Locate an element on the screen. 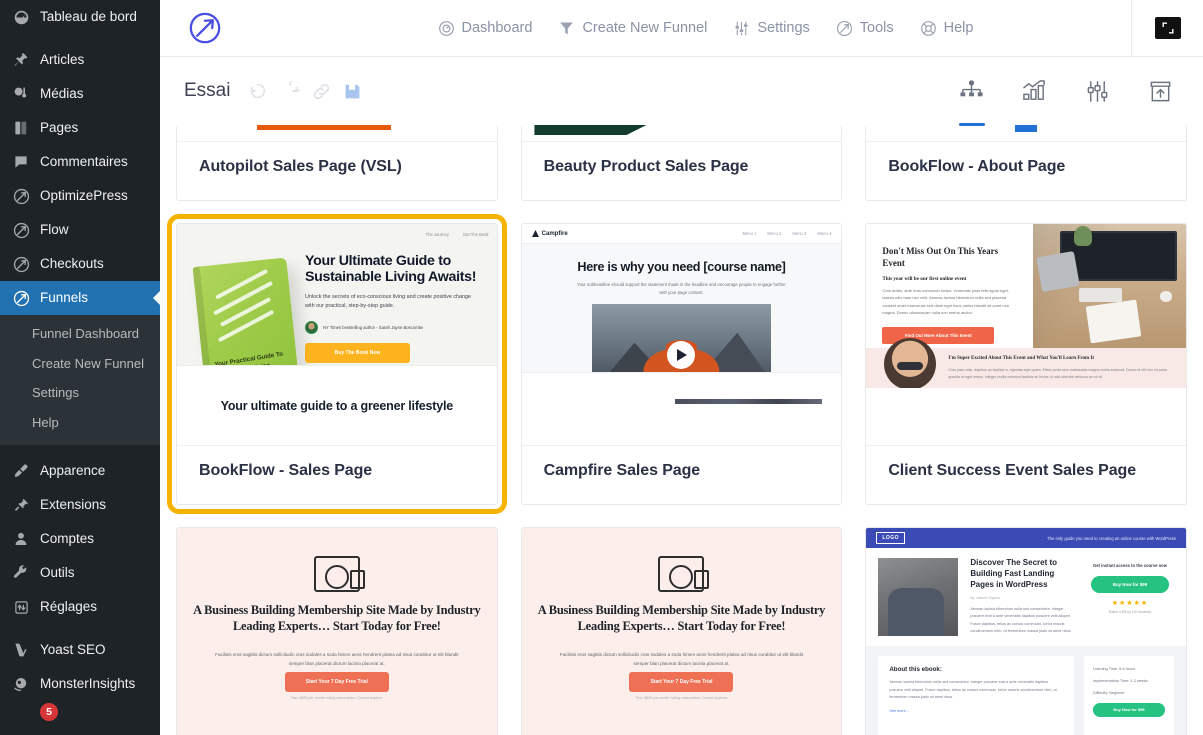 Image resolution: width=1203 pixels, height=735 pixels. sidebar-item-checkouts: Checkouts is located at coordinates (80, 264).